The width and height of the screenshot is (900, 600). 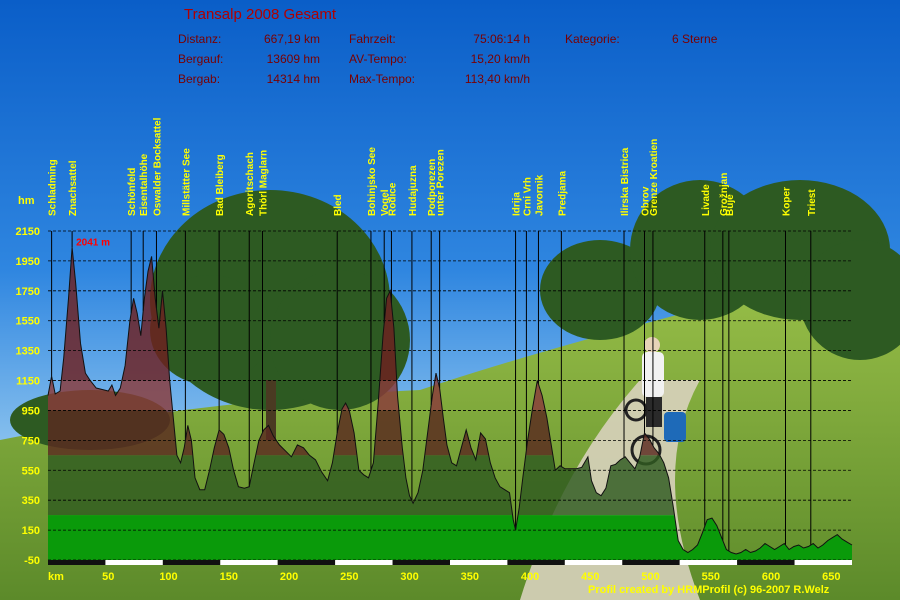 I want to click on waypoint-label: Znachsattel, so click(x=73, y=188).